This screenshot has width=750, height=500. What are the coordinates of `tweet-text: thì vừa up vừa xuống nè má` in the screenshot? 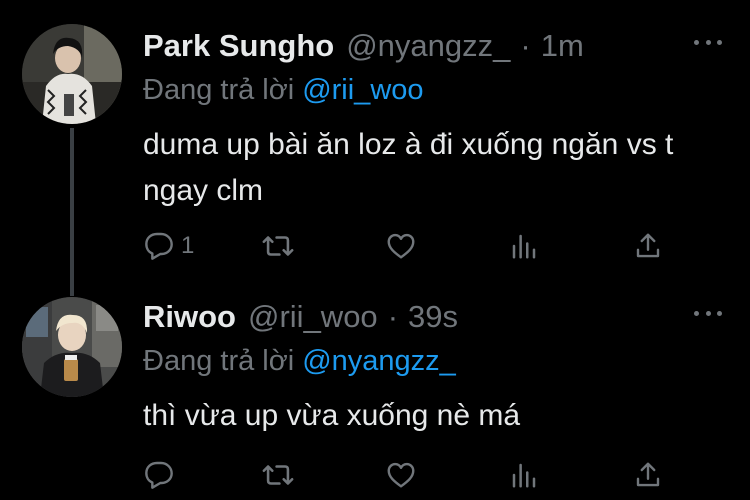 It's located at (332, 415).